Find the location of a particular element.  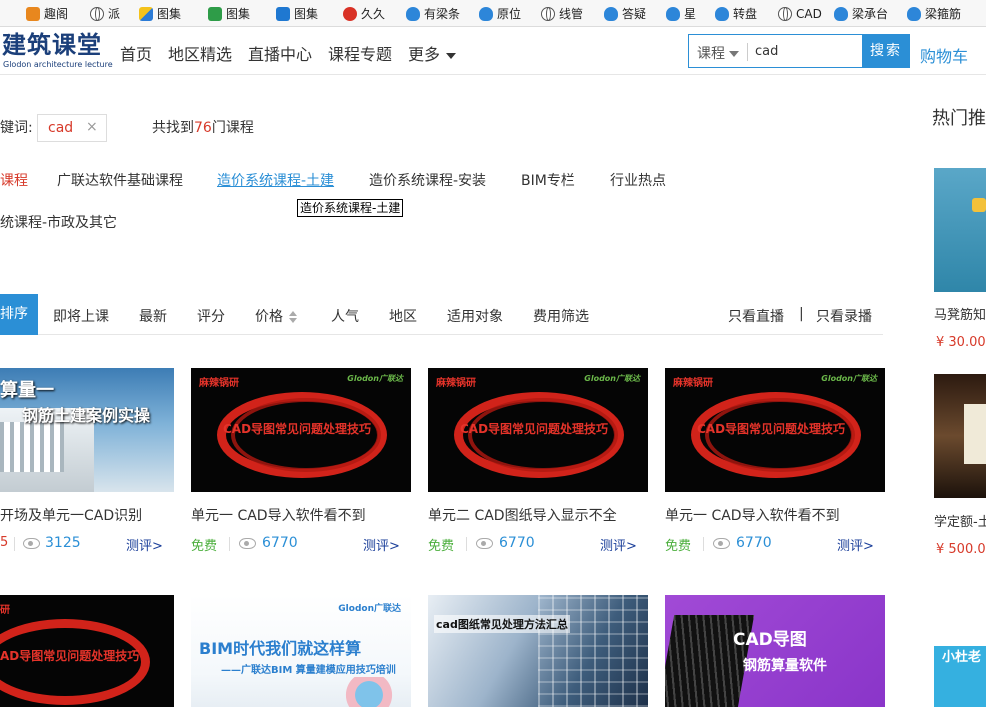

search-button: 搜索 is located at coordinates (886, 51).